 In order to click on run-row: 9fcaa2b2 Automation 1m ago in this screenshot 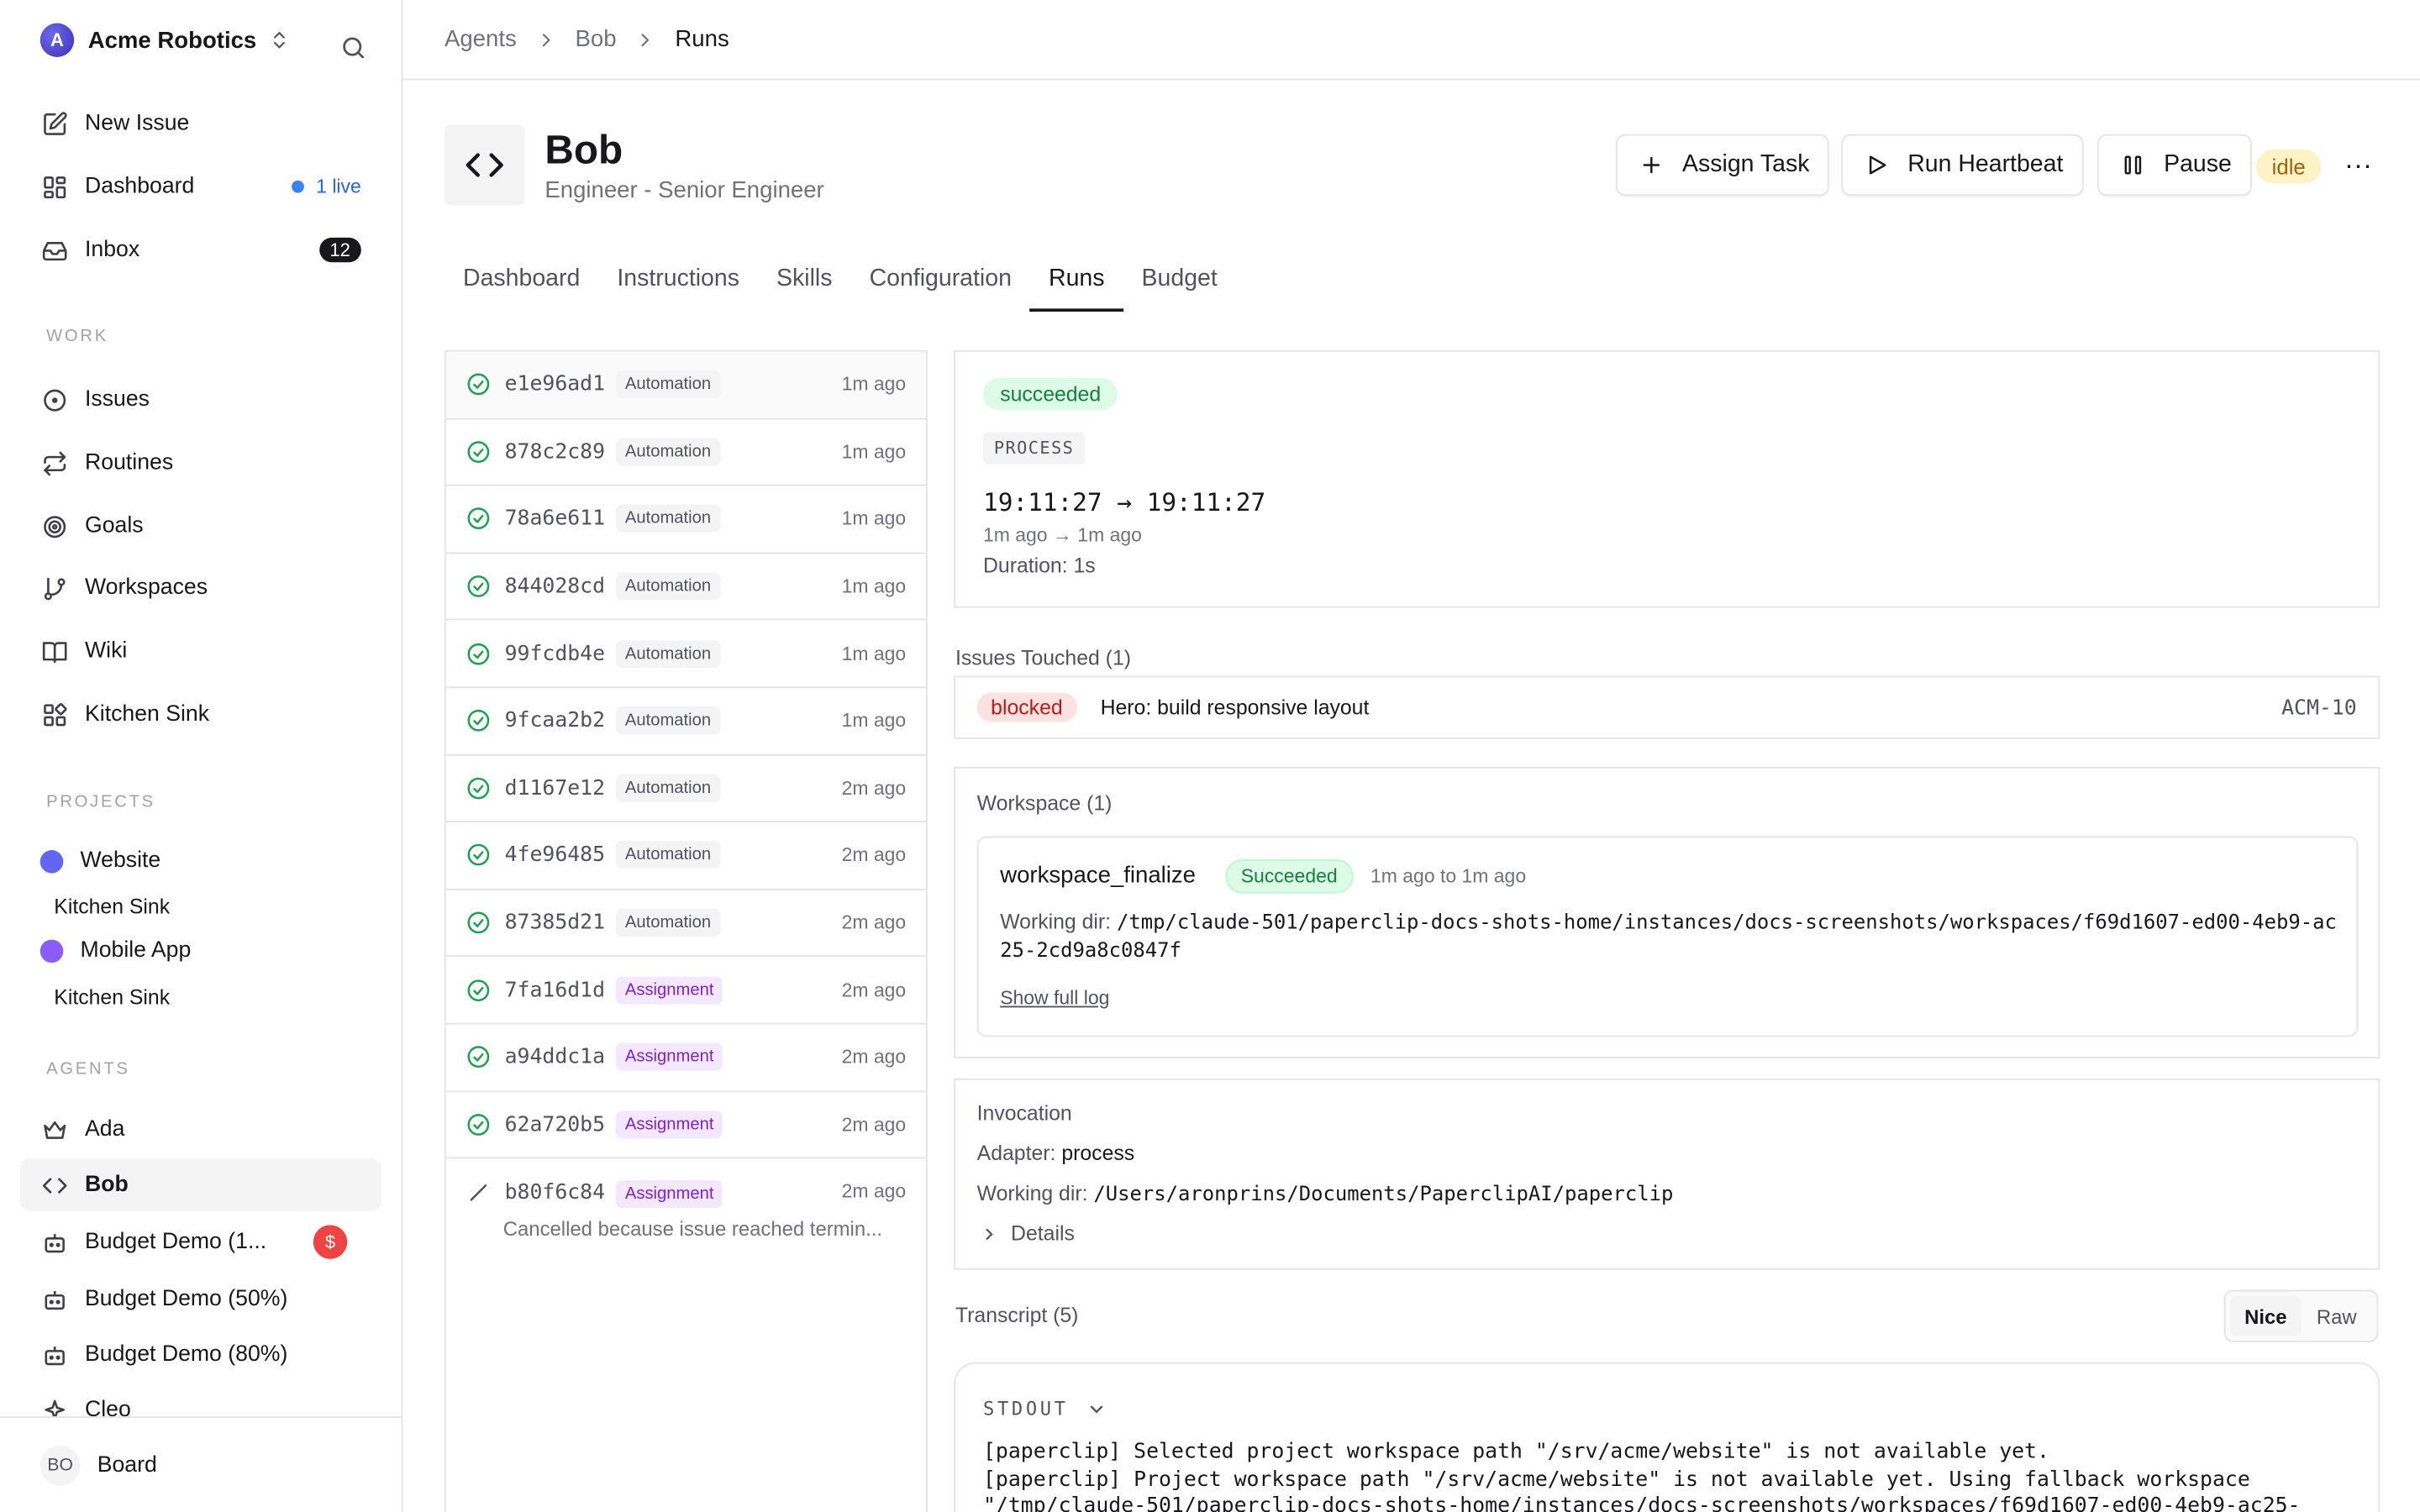, I will do `click(686, 722)`.